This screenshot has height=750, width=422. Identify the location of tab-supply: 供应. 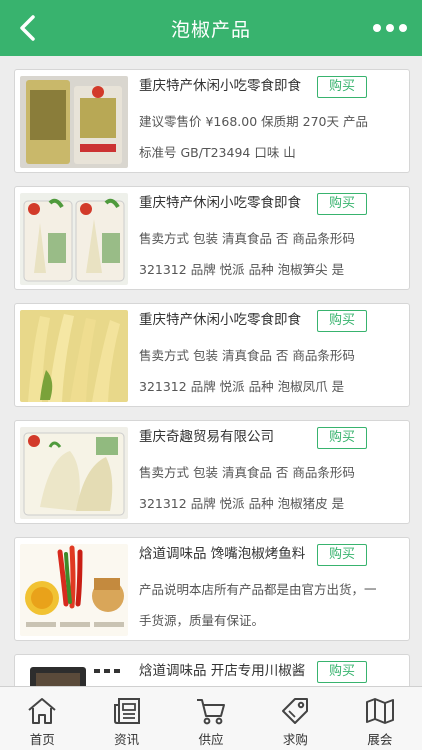
(211, 718).